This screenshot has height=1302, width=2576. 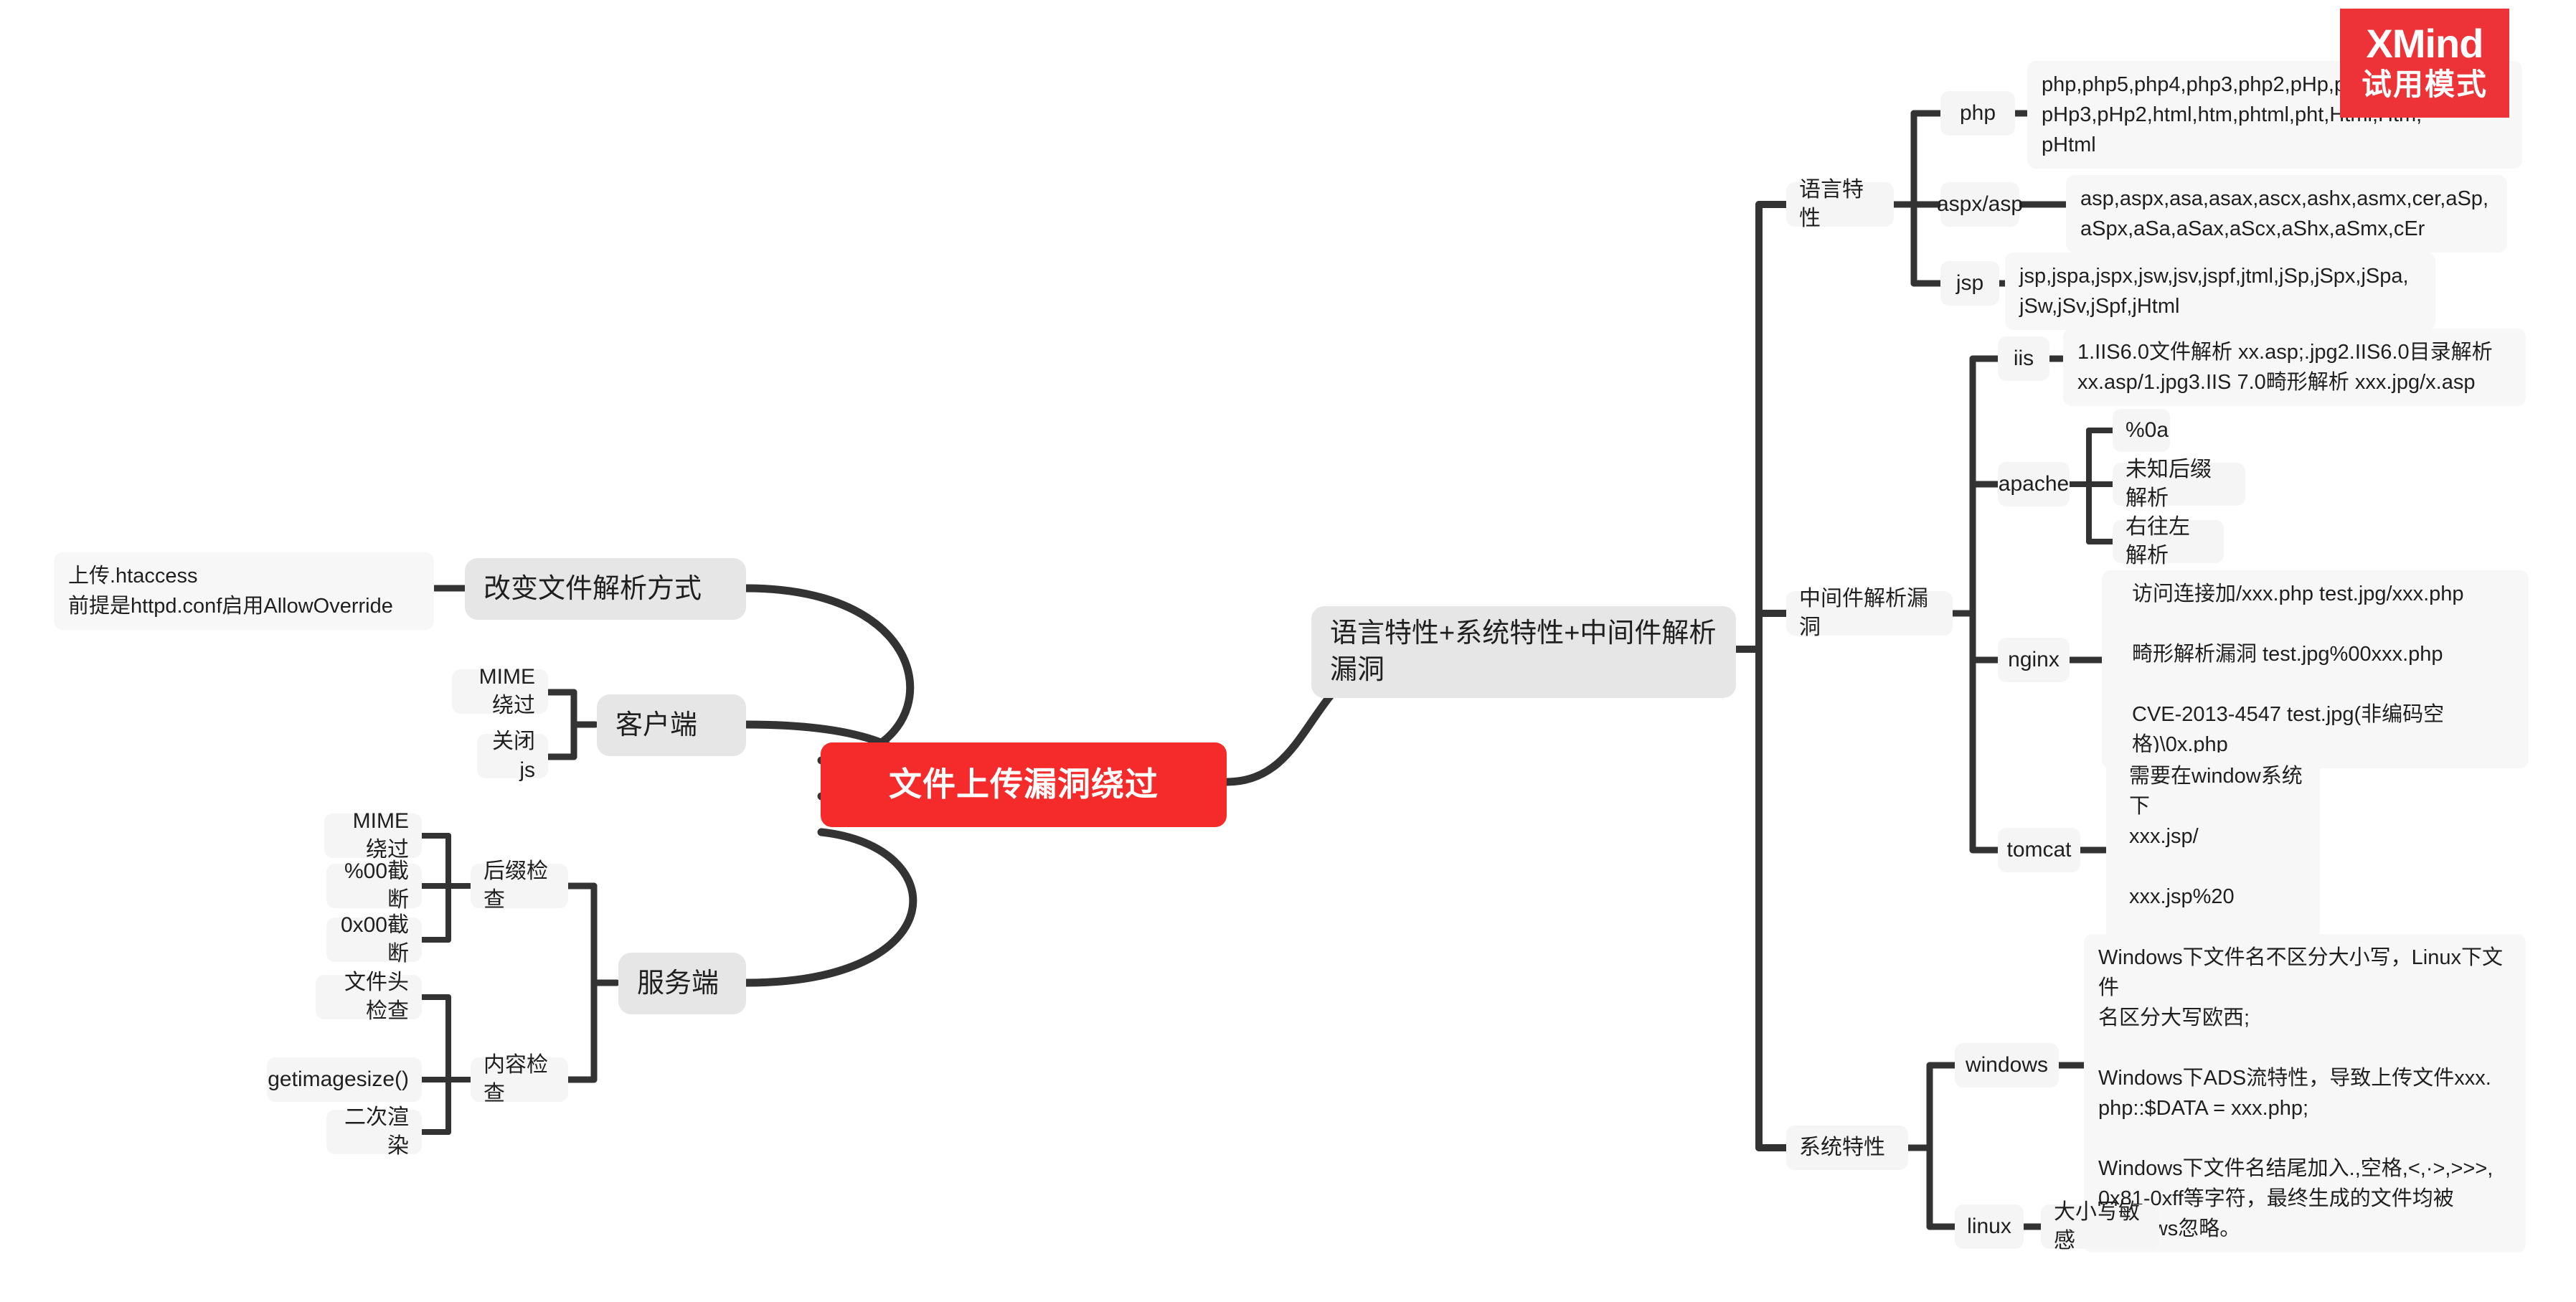 I want to click on node-label: 内容检查, so click(x=515, y=1079).